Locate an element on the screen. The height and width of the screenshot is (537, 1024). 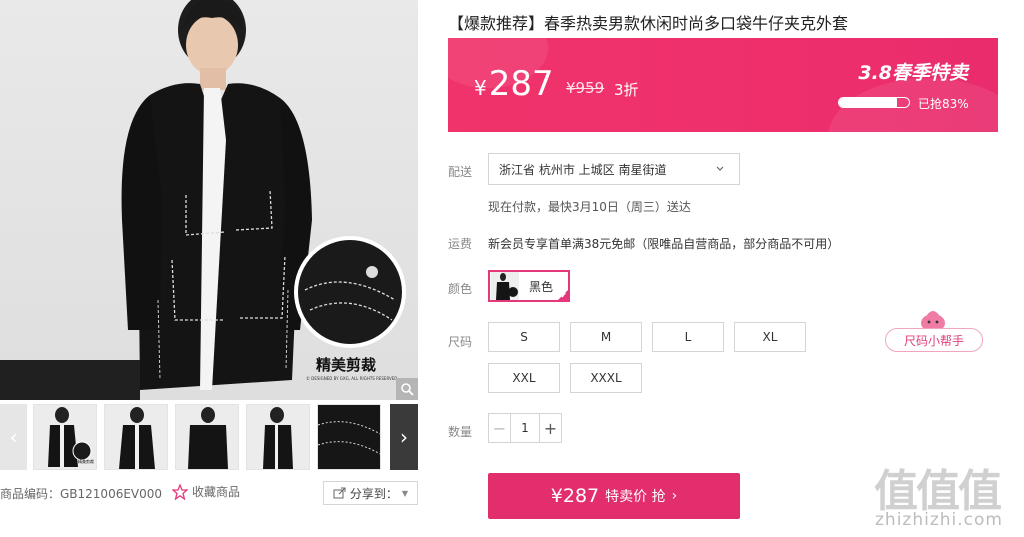
caret-down-icon: ▼ is located at coordinates (405, 493).